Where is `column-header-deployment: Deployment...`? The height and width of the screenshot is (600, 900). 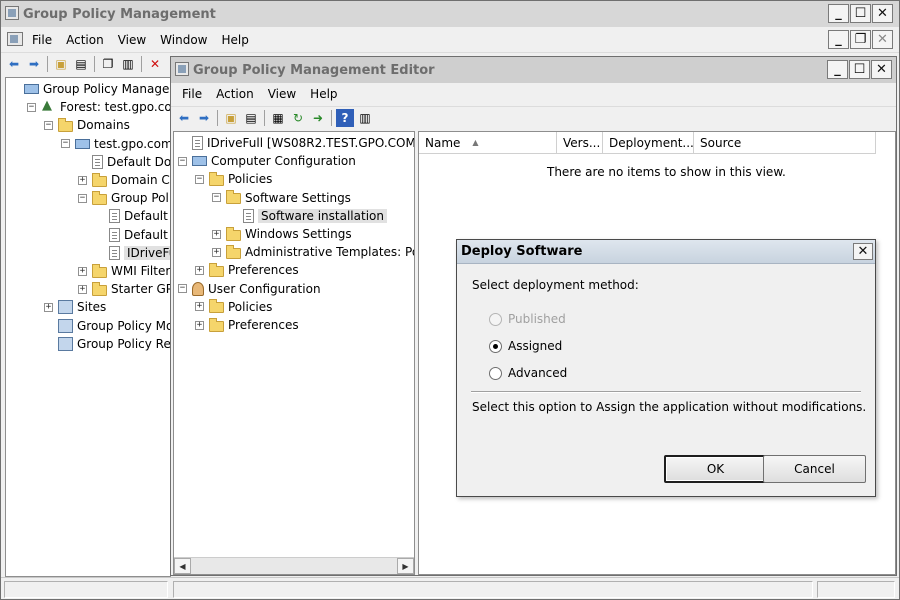 column-header-deployment: Deployment... is located at coordinates (648, 143).